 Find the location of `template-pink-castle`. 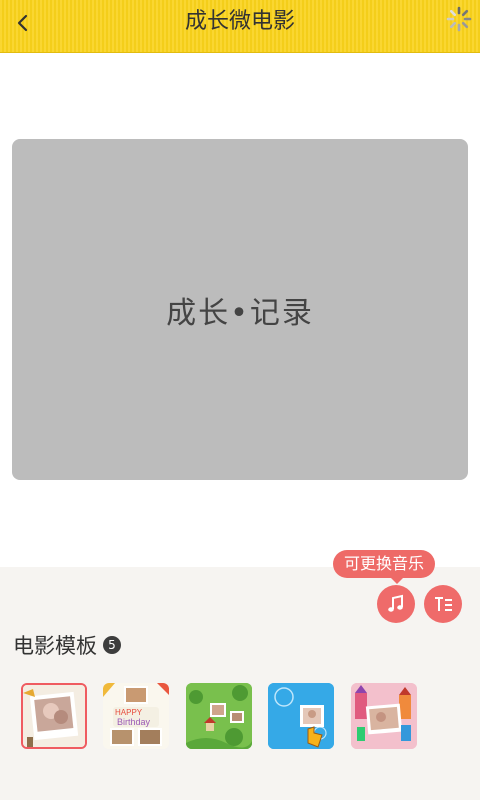

template-pink-castle is located at coordinates (384, 716).